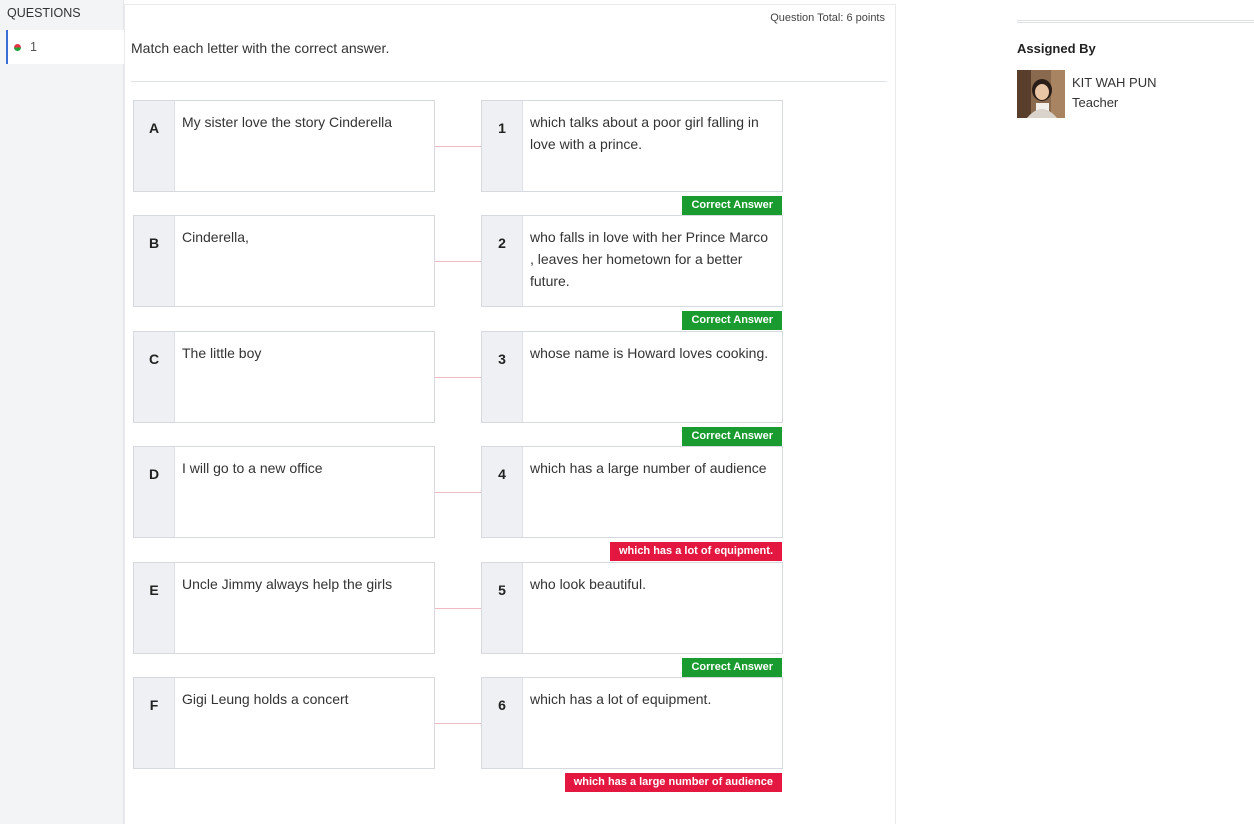  I want to click on status-dot-icon, so click(17, 47).